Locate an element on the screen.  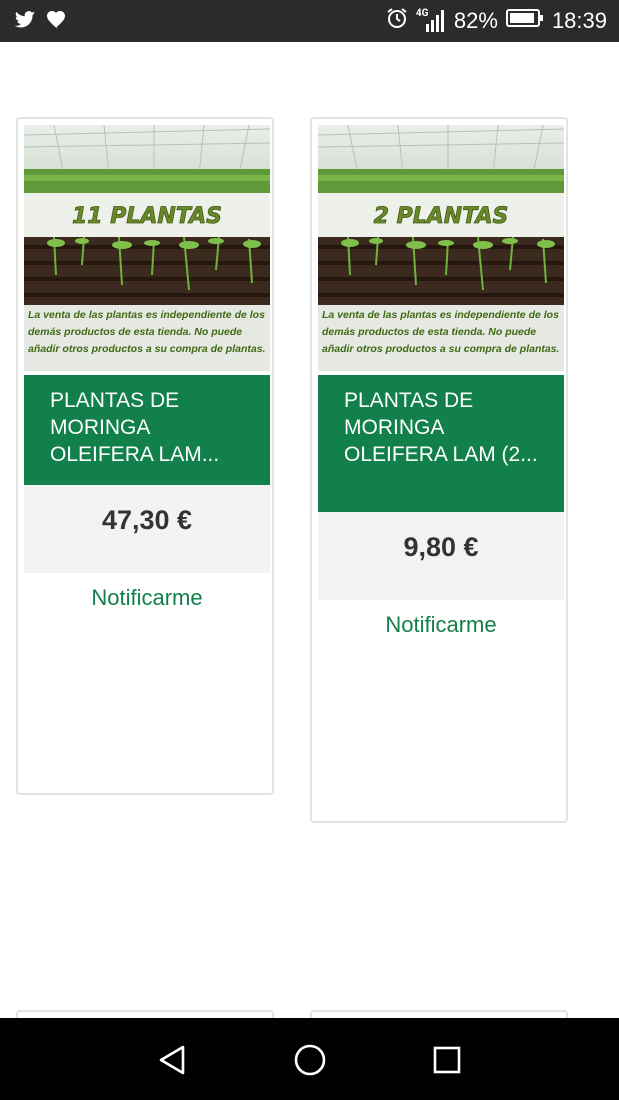
twitter-icon is located at coordinates (25, 22).